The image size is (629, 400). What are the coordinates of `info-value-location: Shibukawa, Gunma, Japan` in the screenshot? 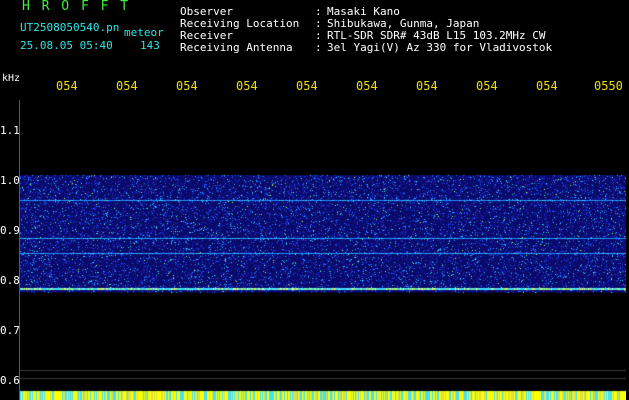 It's located at (403, 23).